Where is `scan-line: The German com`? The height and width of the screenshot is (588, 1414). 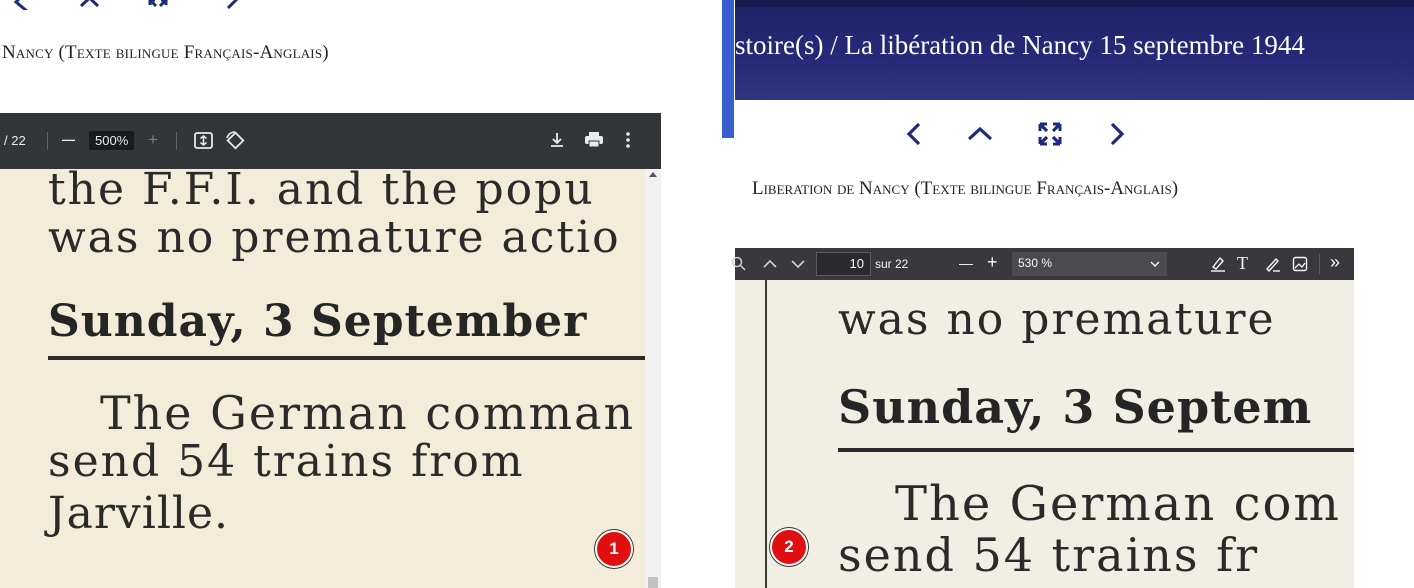
scan-line: The German com is located at coordinates (1118, 504).